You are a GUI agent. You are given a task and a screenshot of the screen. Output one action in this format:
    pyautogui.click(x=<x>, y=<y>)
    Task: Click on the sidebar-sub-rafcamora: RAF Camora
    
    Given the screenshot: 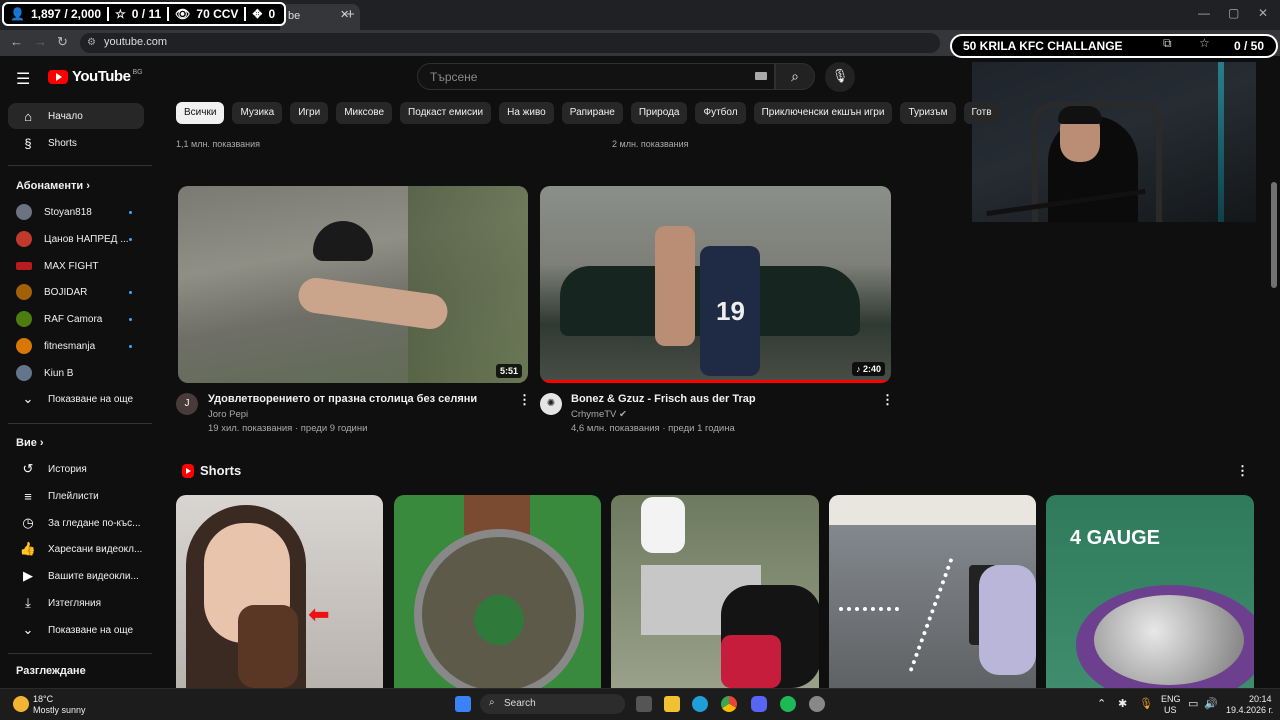 What is the action you would take?
    pyautogui.click(x=76, y=319)
    